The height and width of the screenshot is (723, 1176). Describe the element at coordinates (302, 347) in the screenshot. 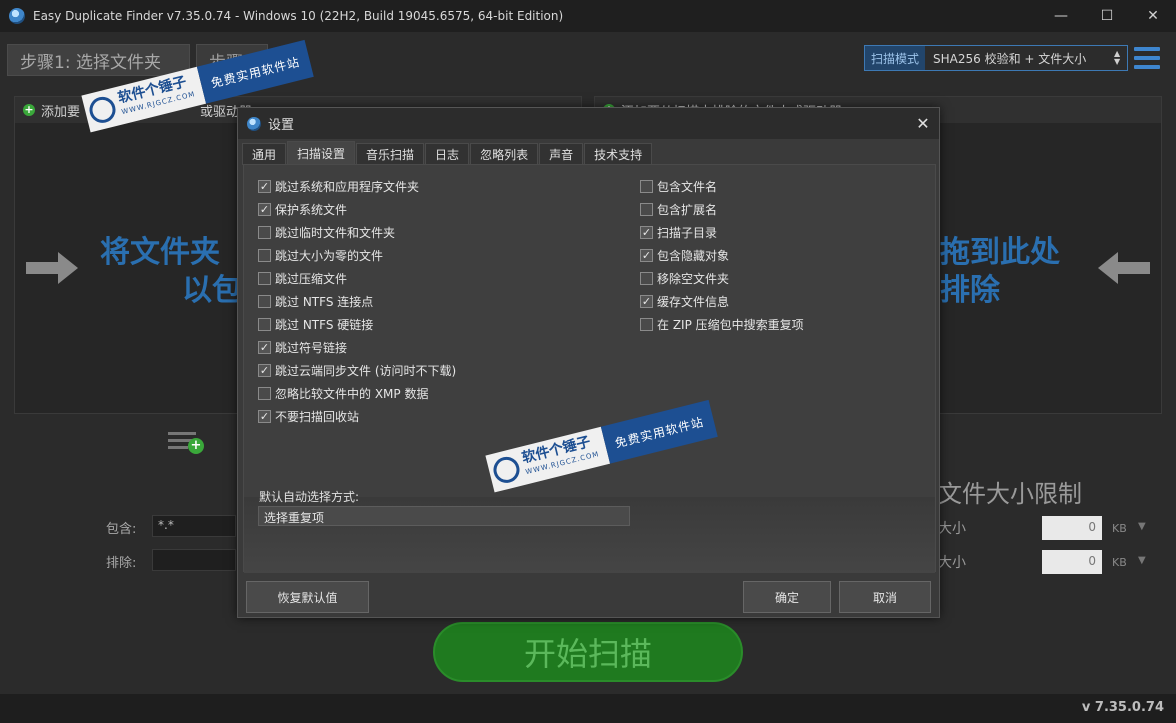

I see `left_options-option-7: ✓ 跳过符号链接` at that location.